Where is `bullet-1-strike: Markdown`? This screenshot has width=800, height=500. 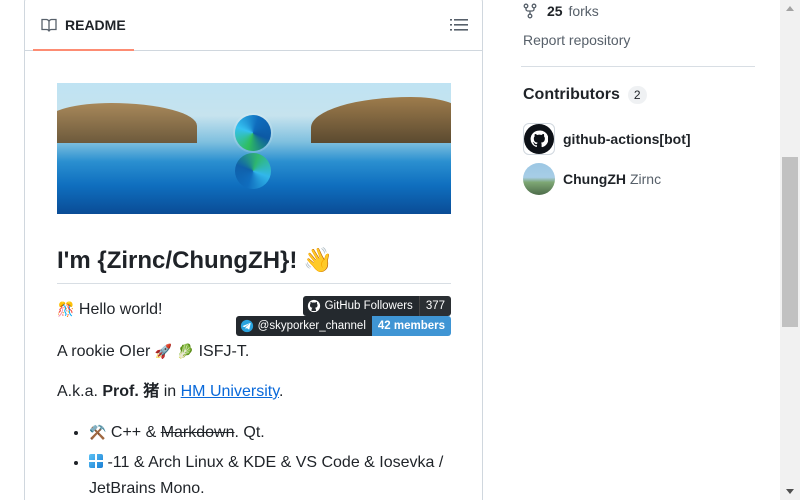
bullet-1-strike: Markdown is located at coordinates (197, 432).